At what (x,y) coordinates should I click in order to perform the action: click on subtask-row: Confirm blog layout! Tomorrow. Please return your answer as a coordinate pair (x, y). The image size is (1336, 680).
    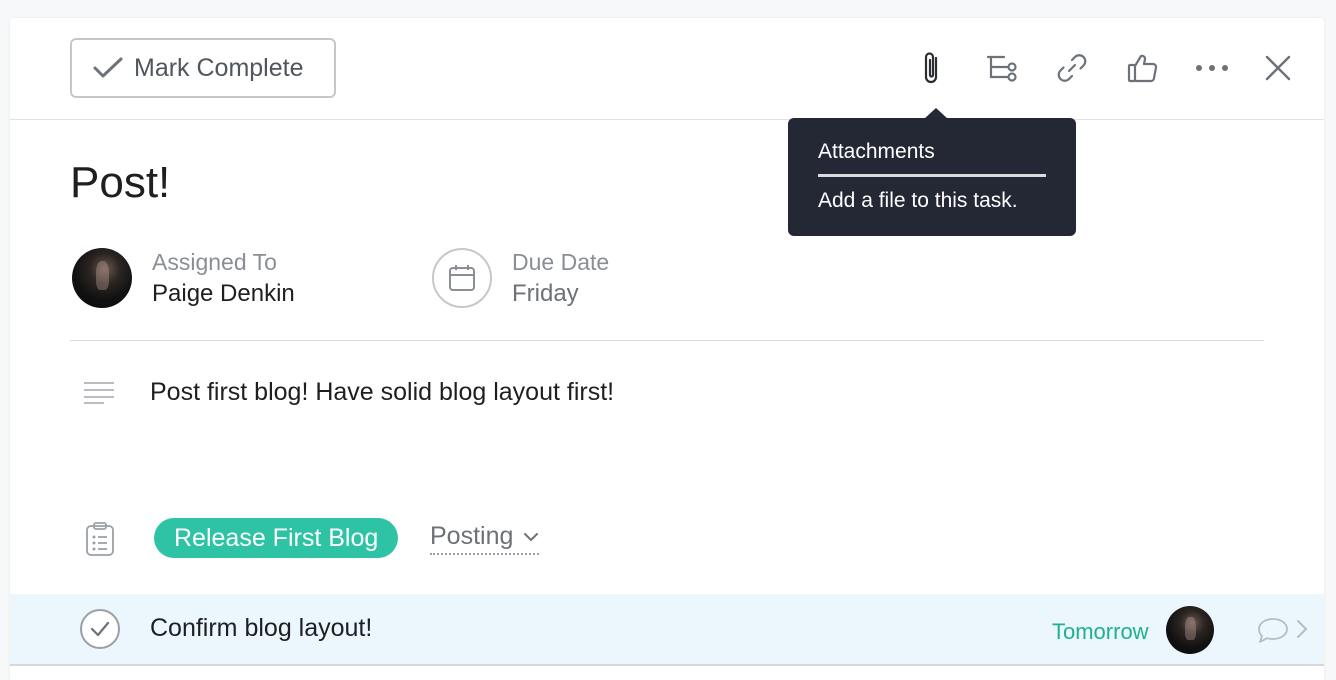
    Looking at the image, I should click on (667, 630).